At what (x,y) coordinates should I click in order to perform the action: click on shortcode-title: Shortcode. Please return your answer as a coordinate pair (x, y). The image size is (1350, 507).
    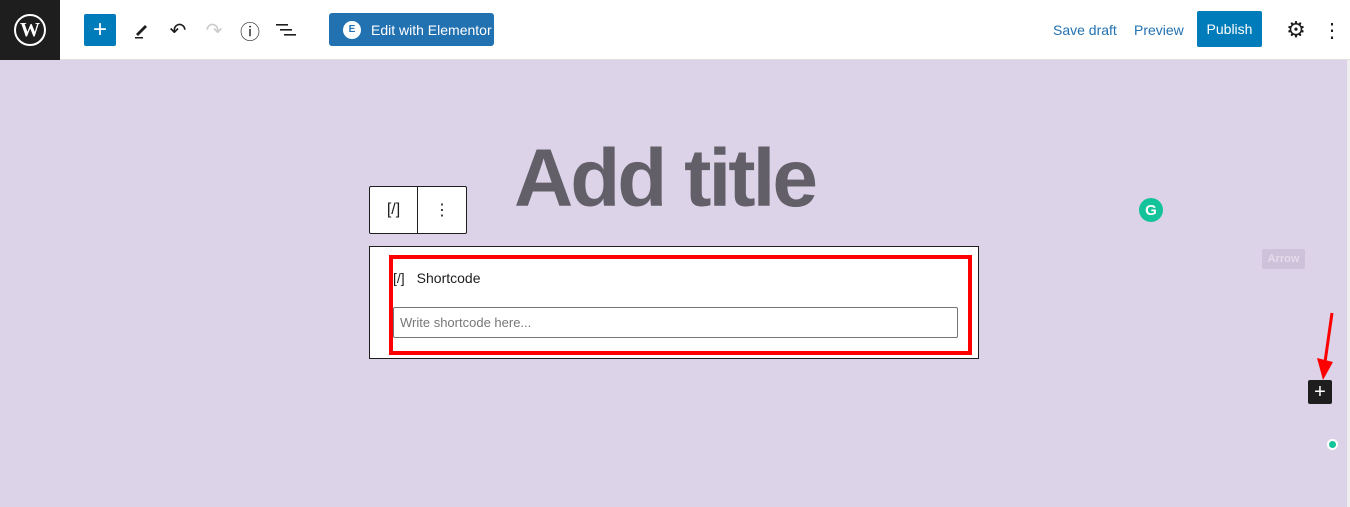
    Looking at the image, I should click on (448, 278).